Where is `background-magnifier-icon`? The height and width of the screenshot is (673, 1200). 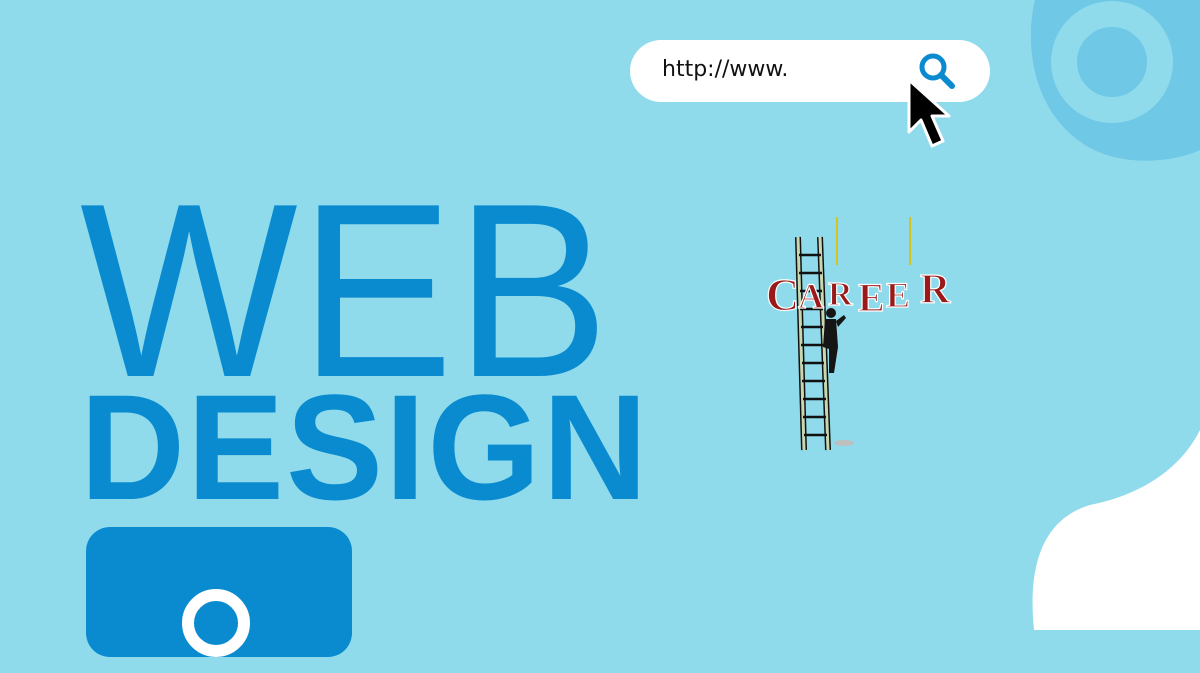
background-magnifier-icon is located at coordinates (1115, 80).